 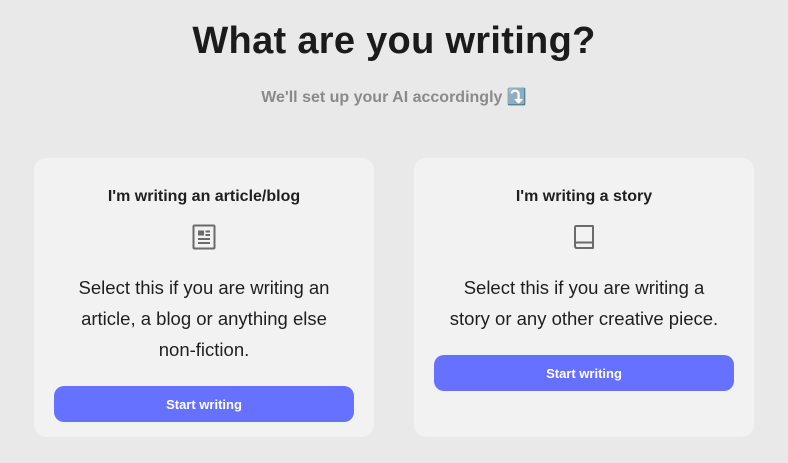 I want to click on story-card-title: I'm writing a story, so click(x=584, y=196).